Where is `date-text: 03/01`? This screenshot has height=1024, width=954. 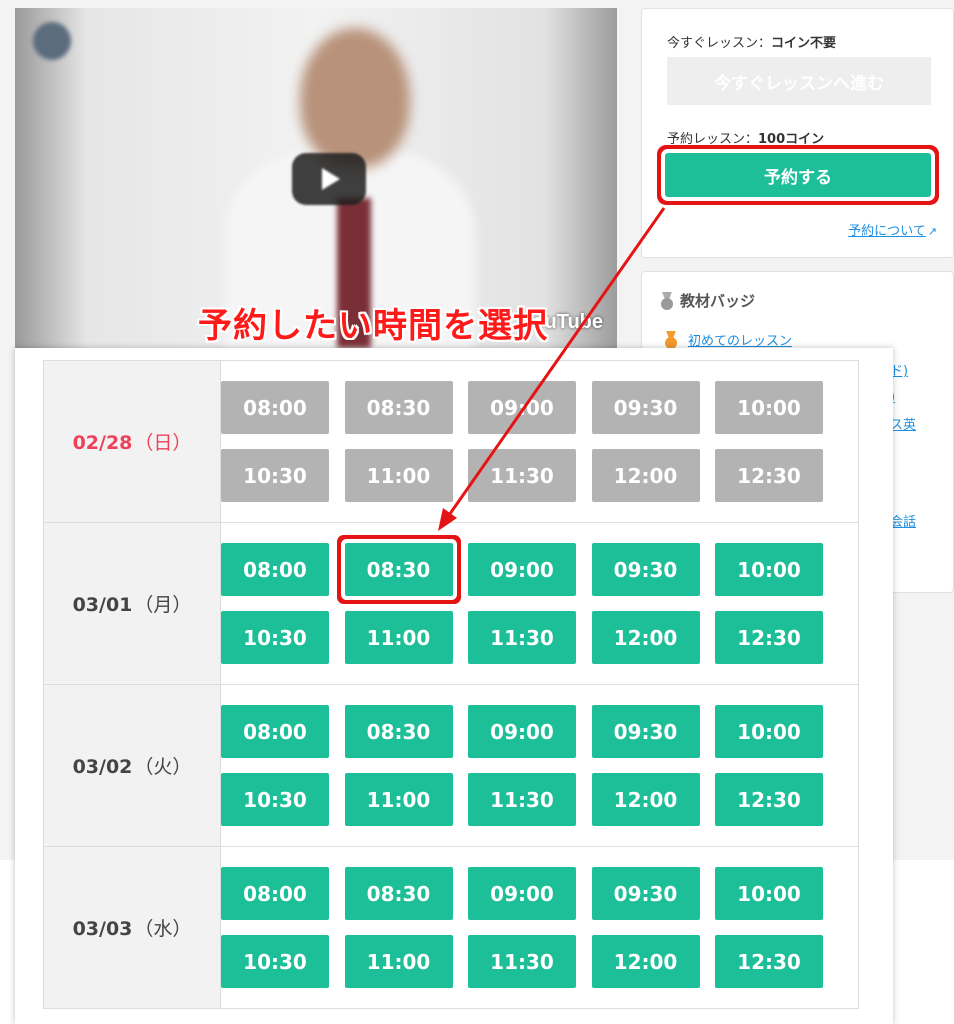
date-text: 03/01 is located at coordinates (102, 605).